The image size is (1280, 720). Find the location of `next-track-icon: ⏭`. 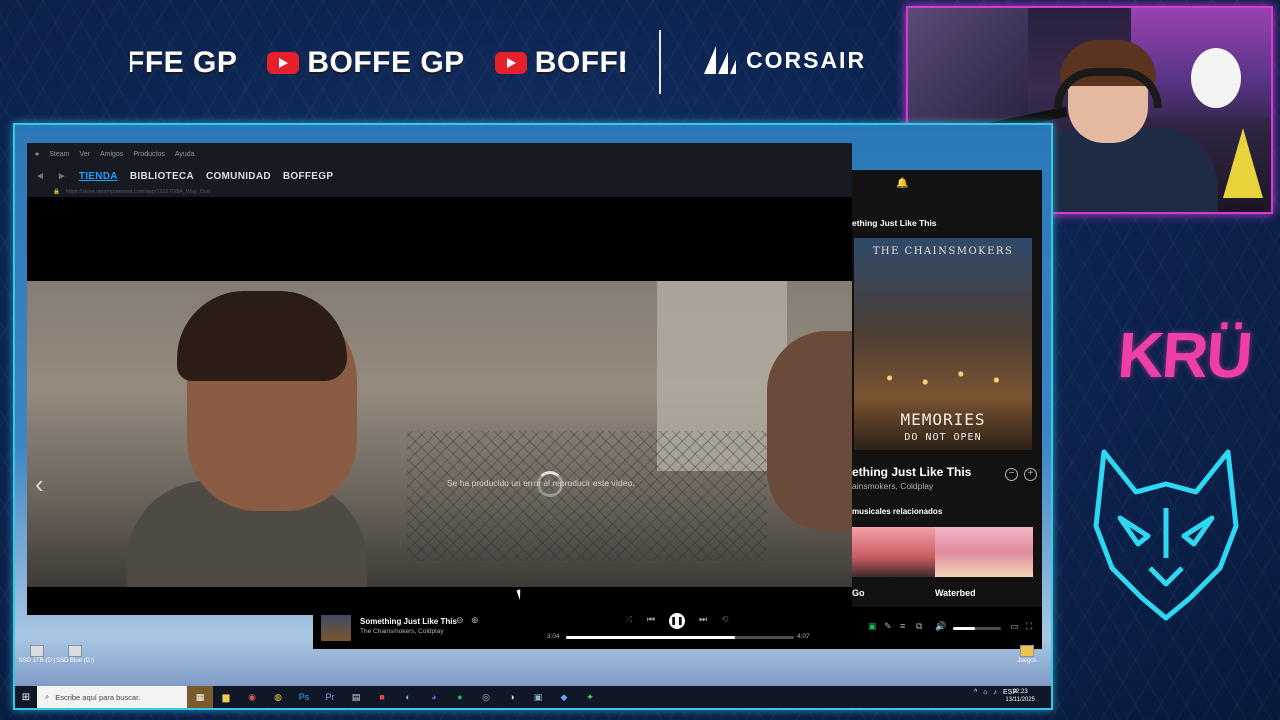

next-track-icon: ⏭ is located at coordinates (703, 619).